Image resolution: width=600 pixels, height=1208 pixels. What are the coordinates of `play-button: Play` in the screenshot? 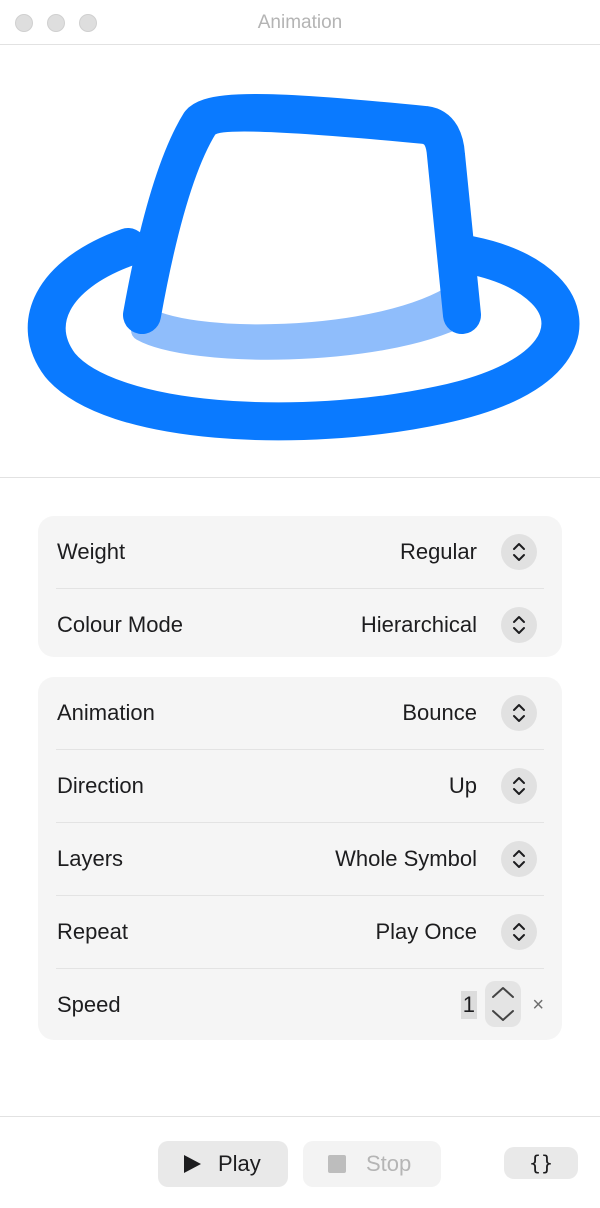 It's located at (223, 1164).